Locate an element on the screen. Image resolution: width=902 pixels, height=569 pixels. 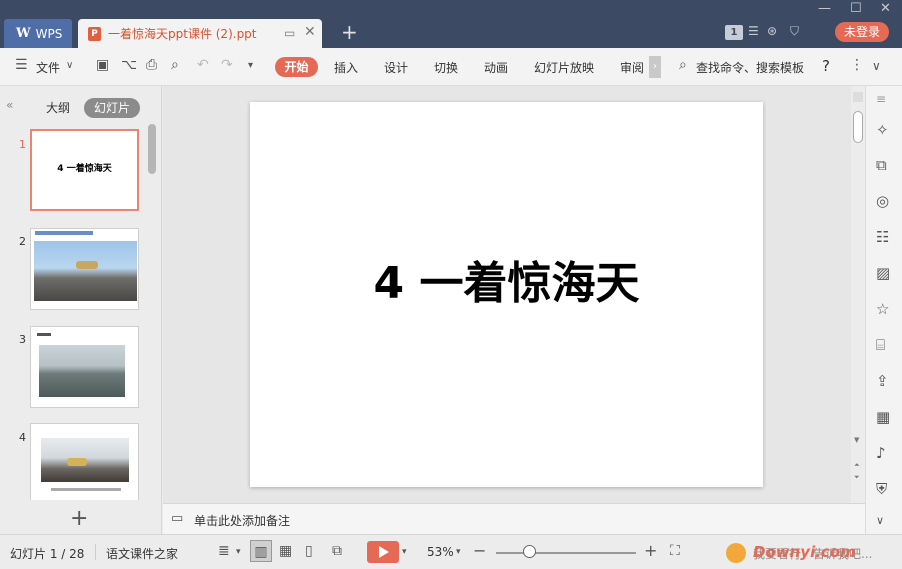
slide-thumbnail-1: 4 一着惊海天 is located at coordinates (84, 170).